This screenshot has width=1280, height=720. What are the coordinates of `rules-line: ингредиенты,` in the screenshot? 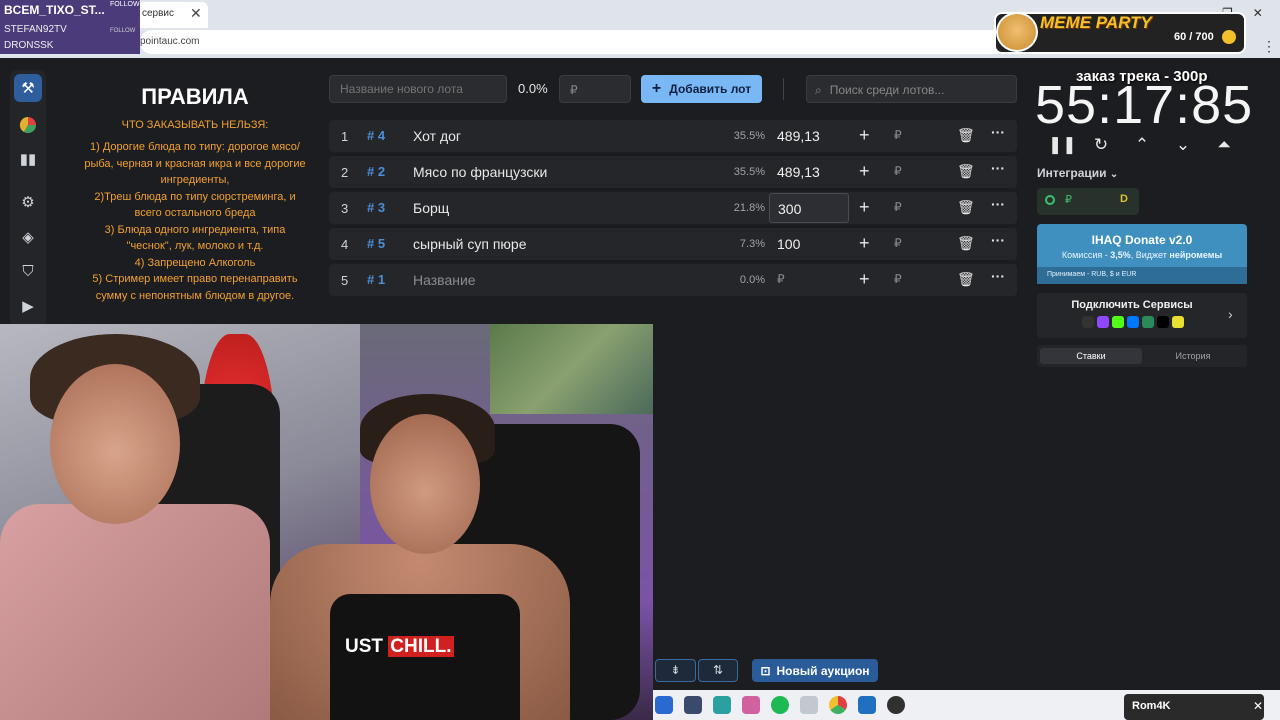 It's located at (195, 180).